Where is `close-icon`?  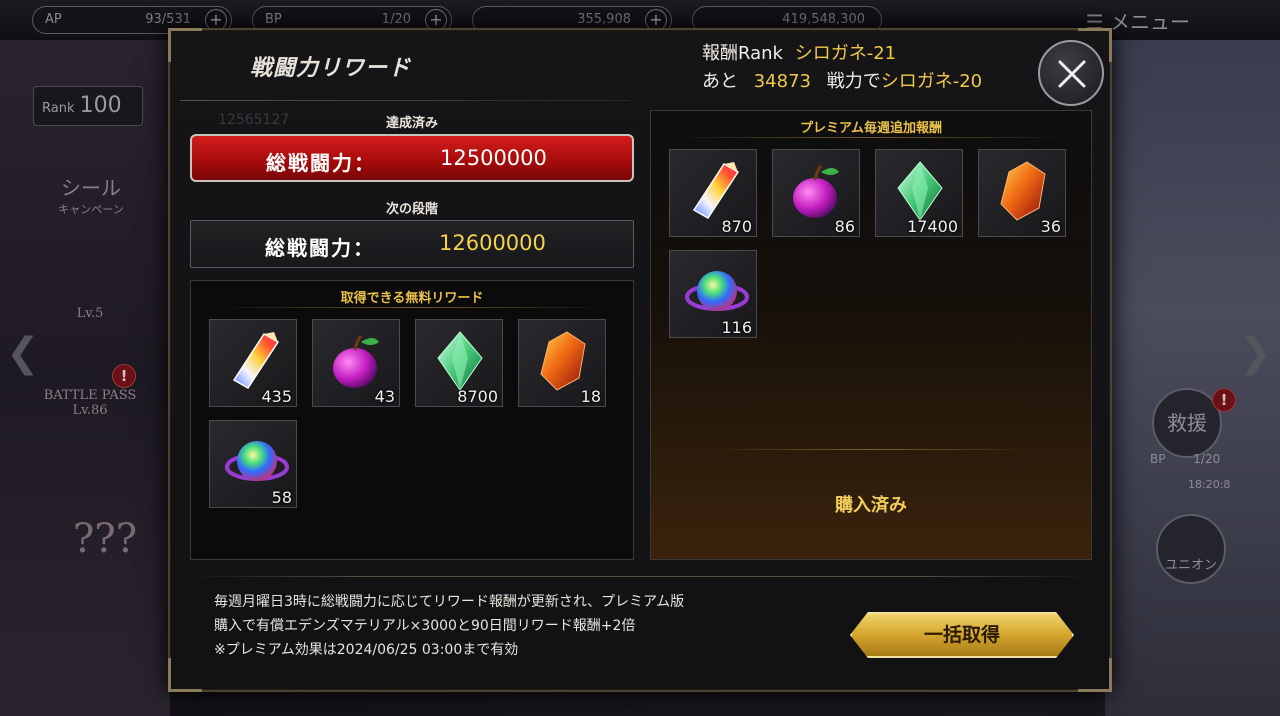 close-icon is located at coordinates (1072, 74).